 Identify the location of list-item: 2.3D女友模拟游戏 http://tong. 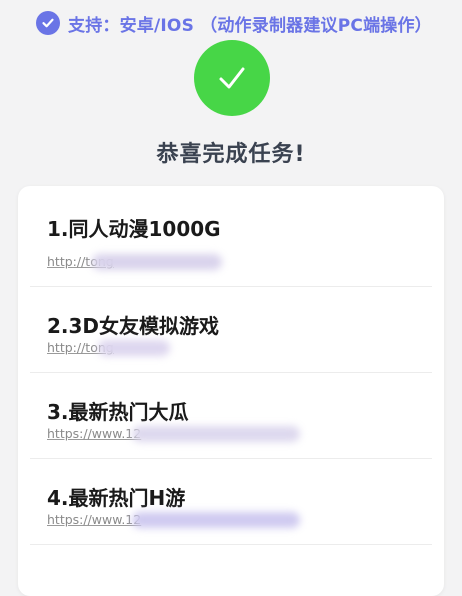
(231, 329).